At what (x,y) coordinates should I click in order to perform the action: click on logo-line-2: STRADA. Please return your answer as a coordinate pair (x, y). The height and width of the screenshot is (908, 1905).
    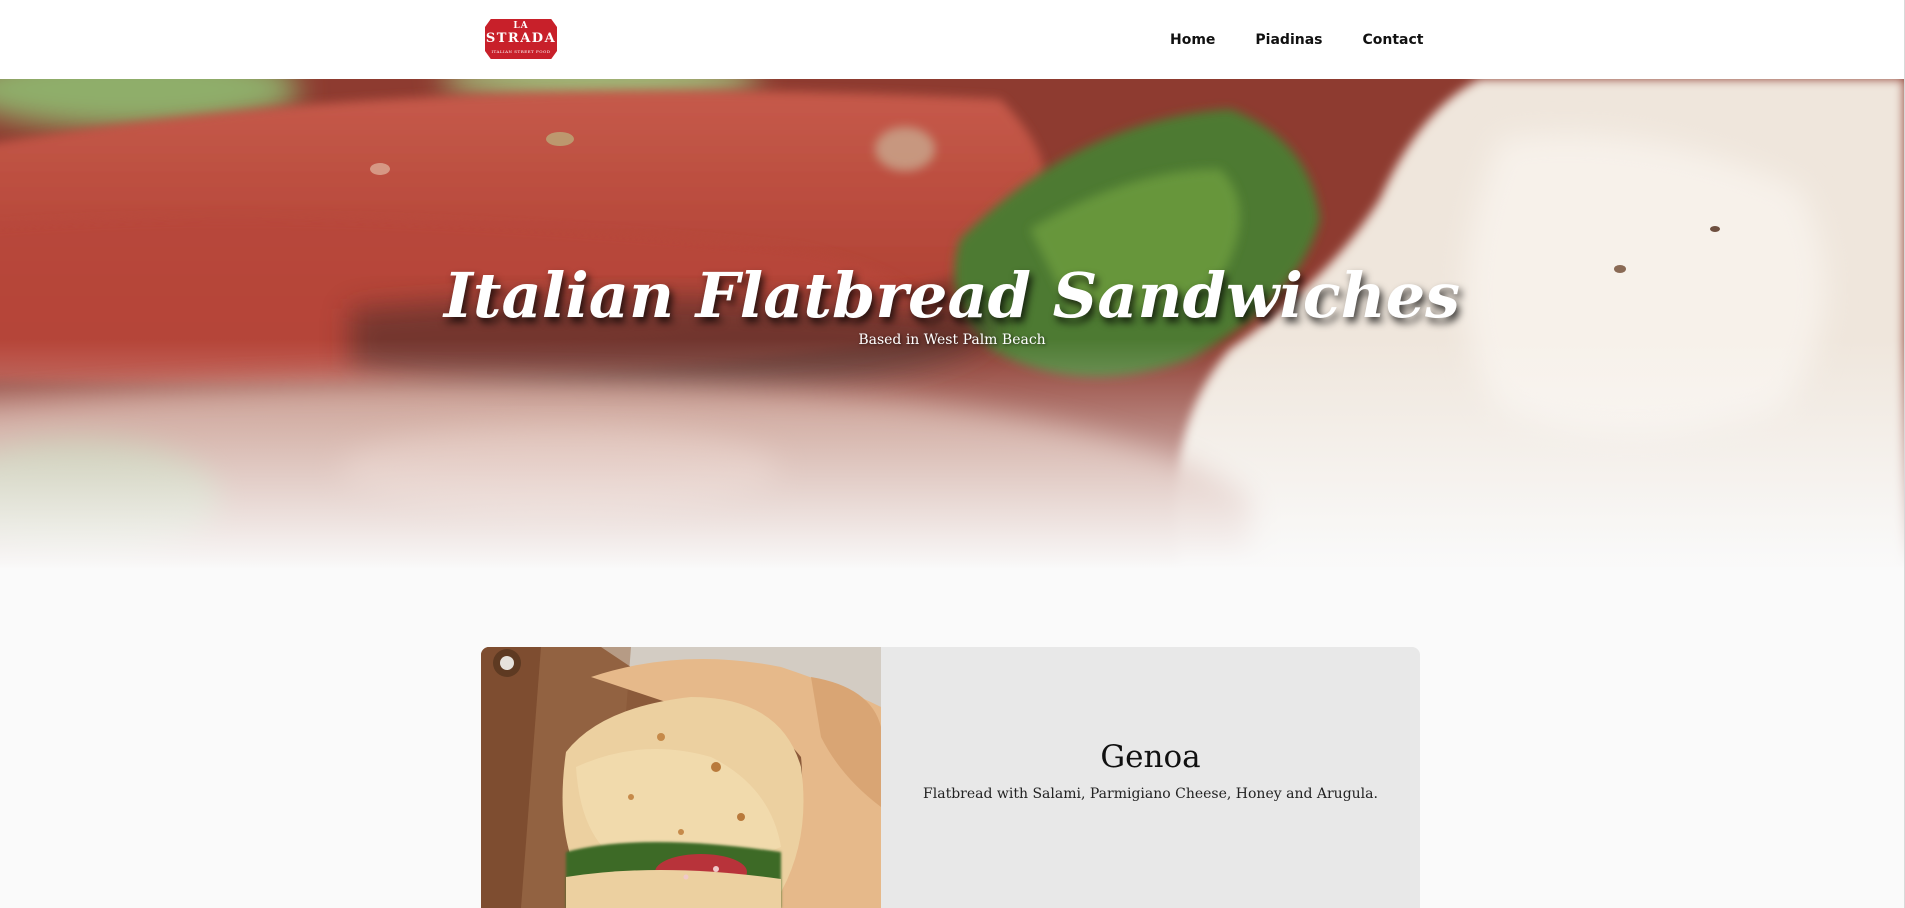
    Looking at the image, I should click on (521, 38).